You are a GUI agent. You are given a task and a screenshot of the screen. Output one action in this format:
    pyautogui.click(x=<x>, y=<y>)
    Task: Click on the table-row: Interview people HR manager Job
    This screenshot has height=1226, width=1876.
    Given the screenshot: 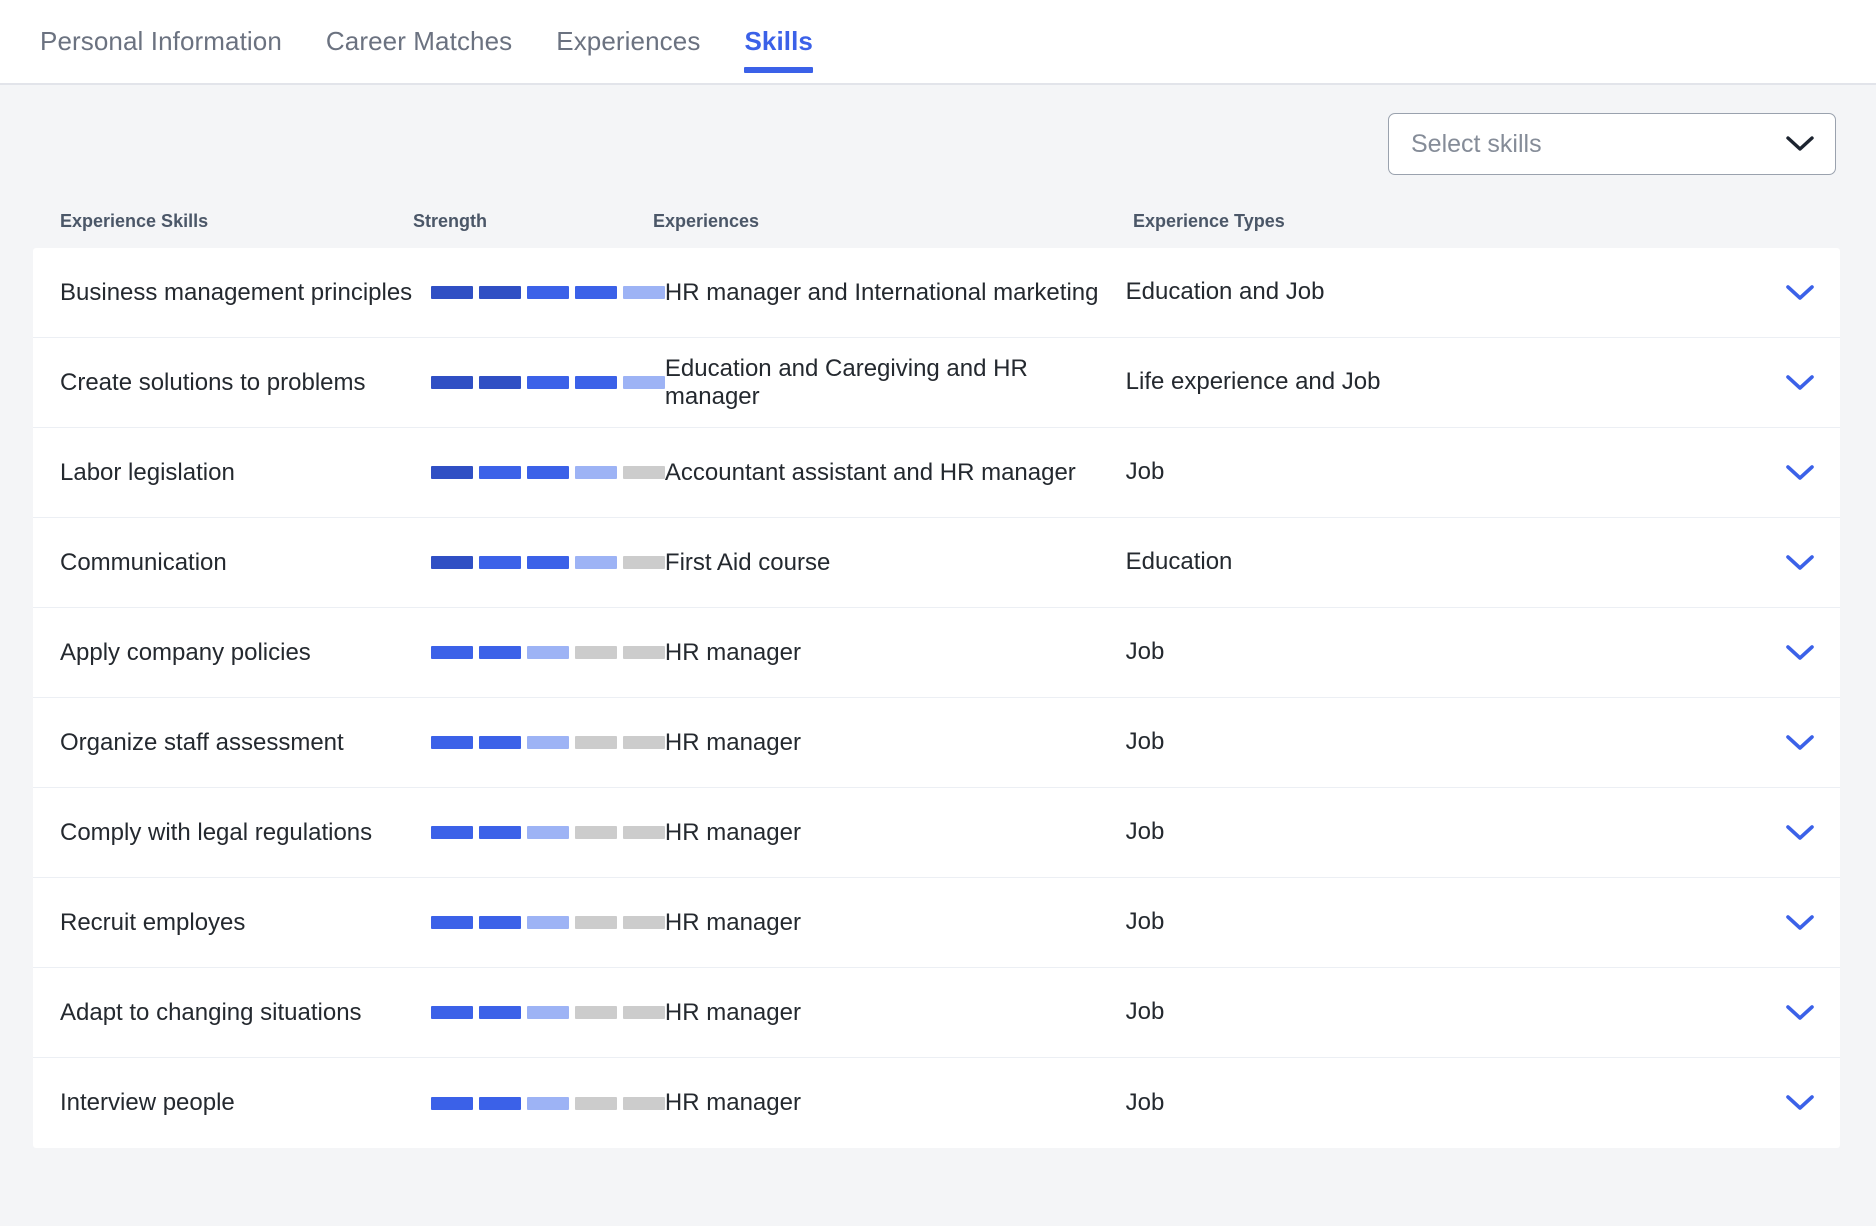 What is the action you would take?
    pyautogui.click(x=936, y=1103)
    